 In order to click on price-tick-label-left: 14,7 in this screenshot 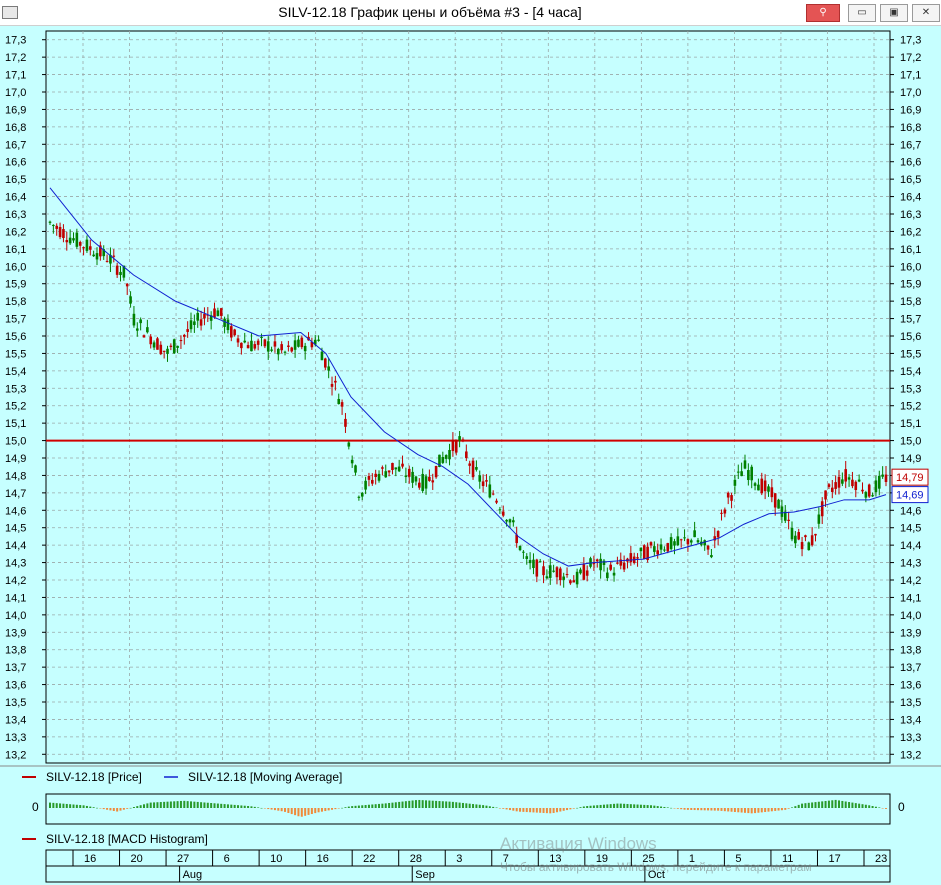, I will do `click(15, 494)`.